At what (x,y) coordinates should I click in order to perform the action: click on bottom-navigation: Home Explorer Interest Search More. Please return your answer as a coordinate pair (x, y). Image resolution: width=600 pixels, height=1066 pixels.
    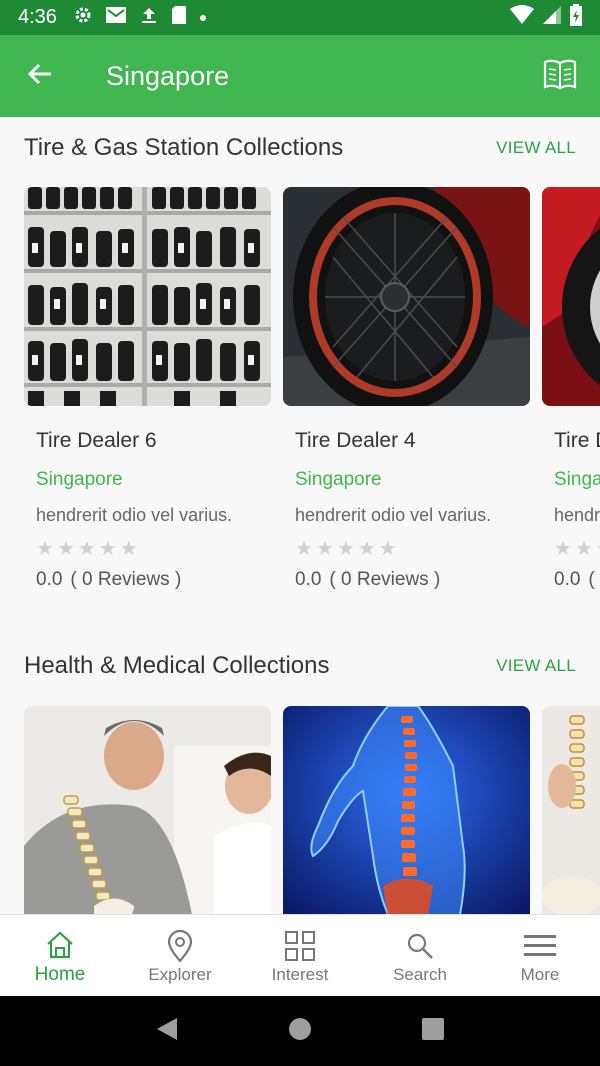
    Looking at the image, I should click on (300, 955).